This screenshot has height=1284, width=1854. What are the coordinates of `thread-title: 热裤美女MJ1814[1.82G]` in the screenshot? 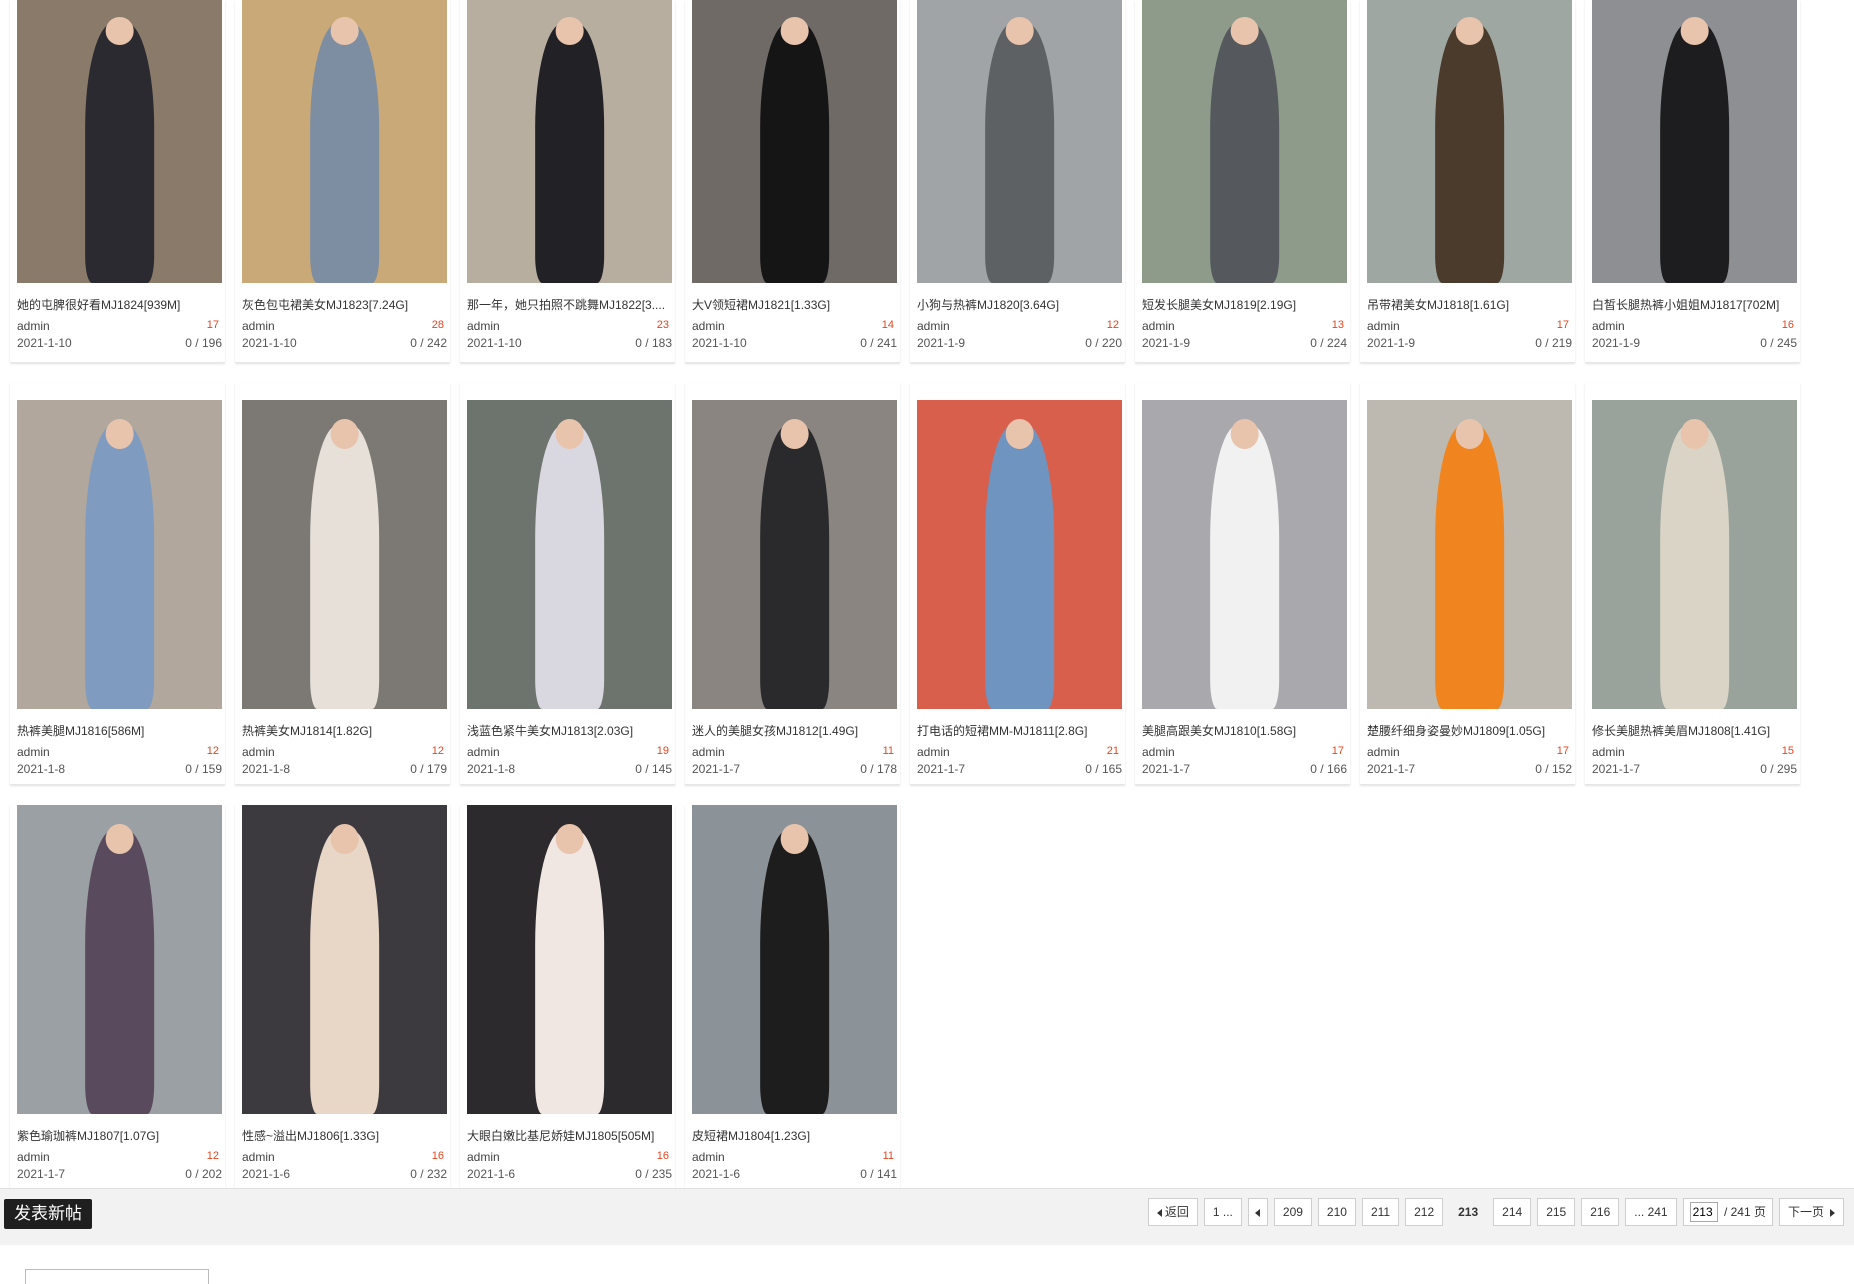 It's located at (344, 730).